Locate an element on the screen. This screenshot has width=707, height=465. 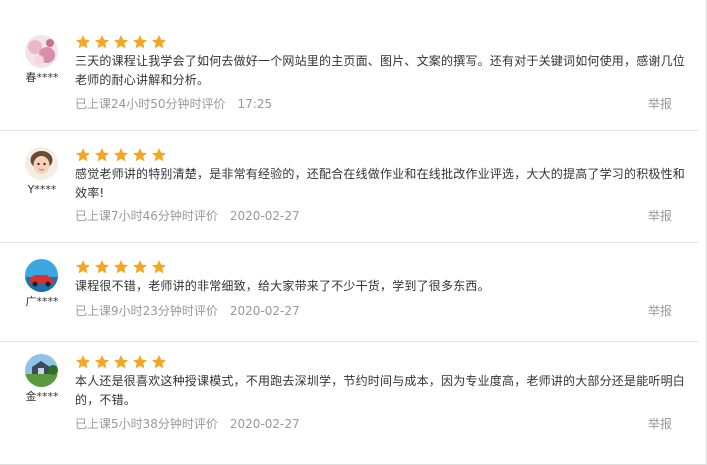
username: Y**** is located at coordinates (42, 189).